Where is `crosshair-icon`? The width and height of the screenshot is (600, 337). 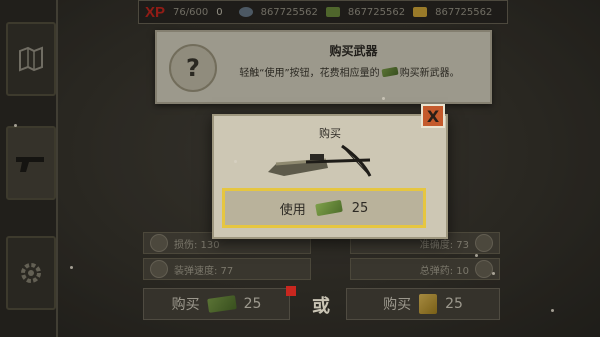 crosshair-icon is located at coordinates (484, 243).